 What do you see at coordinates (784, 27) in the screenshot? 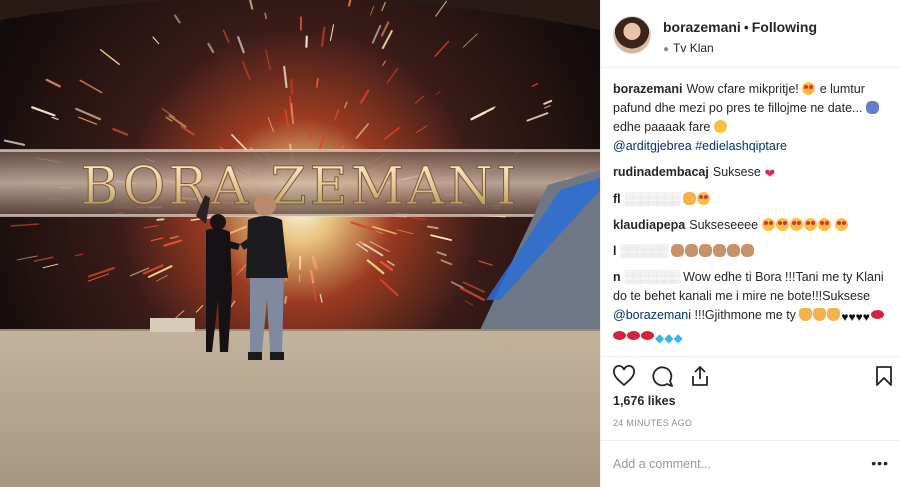
I see `following-button: Following` at bounding box center [784, 27].